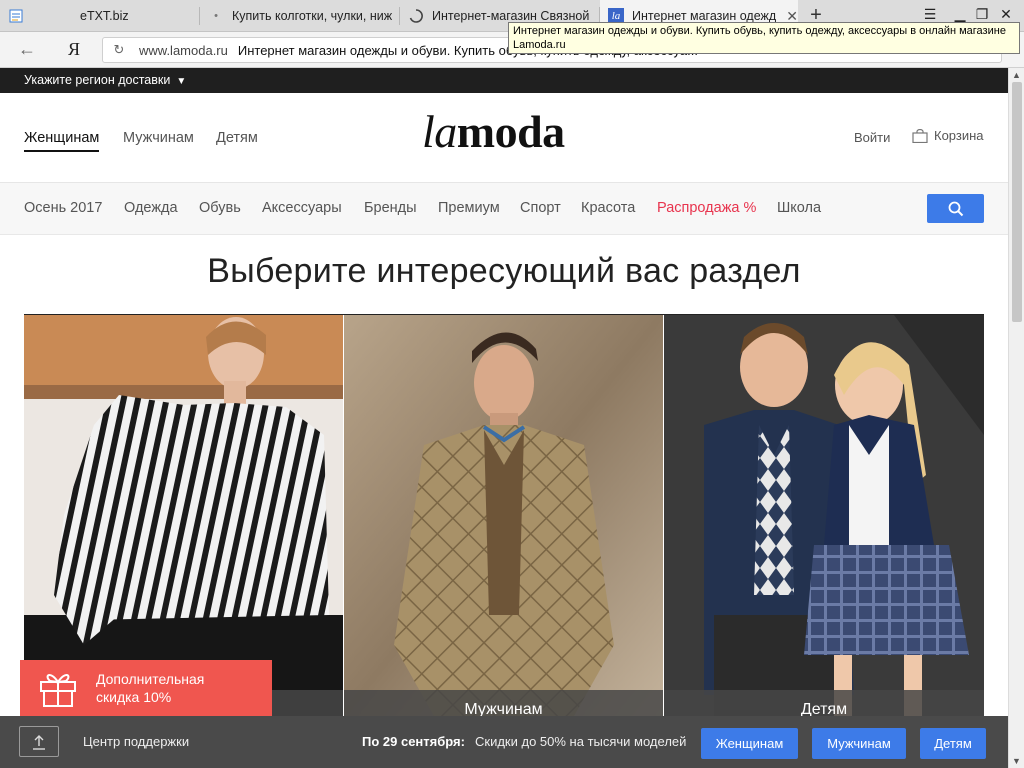 The height and width of the screenshot is (768, 1024). Describe the element at coordinates (704, 16) in the screenshot. I see `tab-title: Интернет магазин одежд` at that location.